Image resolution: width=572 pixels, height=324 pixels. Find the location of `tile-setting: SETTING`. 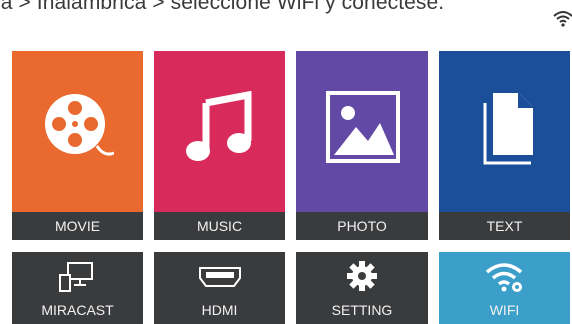

tile-setting: SETTING is located at coordinates (362, 288).